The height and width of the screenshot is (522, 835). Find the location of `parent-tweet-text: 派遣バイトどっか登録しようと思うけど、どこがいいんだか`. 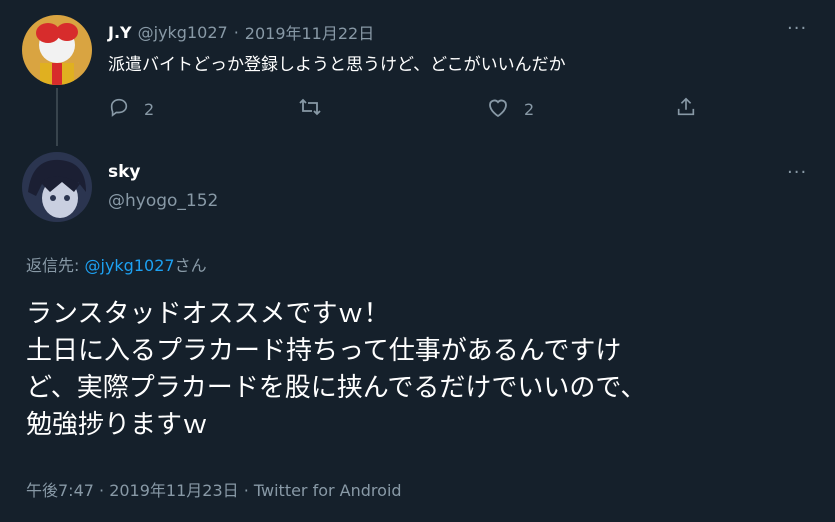

parent-tweet-text: 派遣バイトどっか登録しようと思うけど、どこがいいんだか is located at coordinates (337, 65).